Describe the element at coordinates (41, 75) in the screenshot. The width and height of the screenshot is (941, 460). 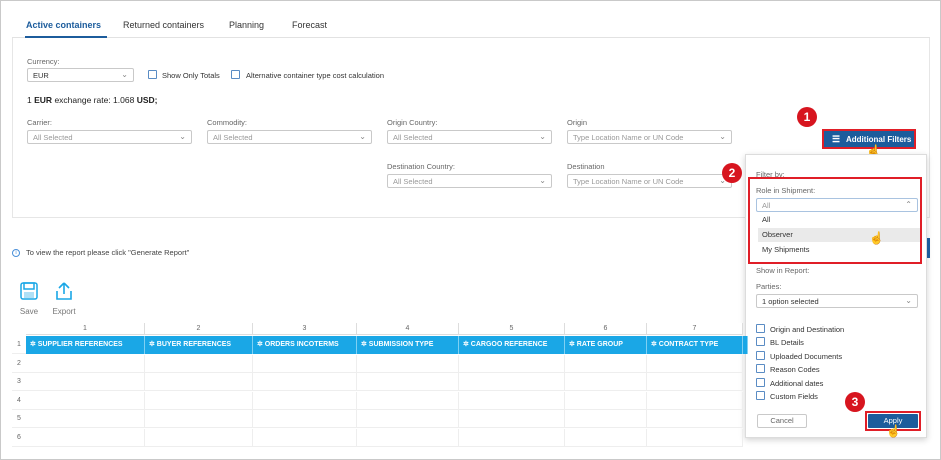
I see `currency-value: EUR` at that location.